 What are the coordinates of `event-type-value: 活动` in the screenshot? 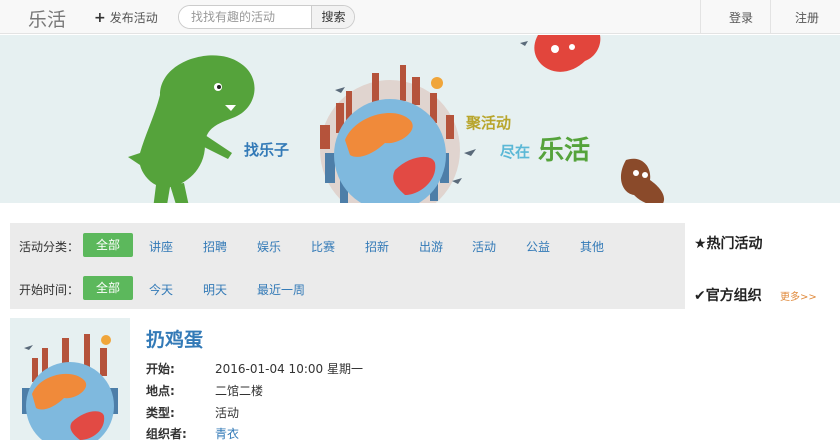 It's located at (227, 413).